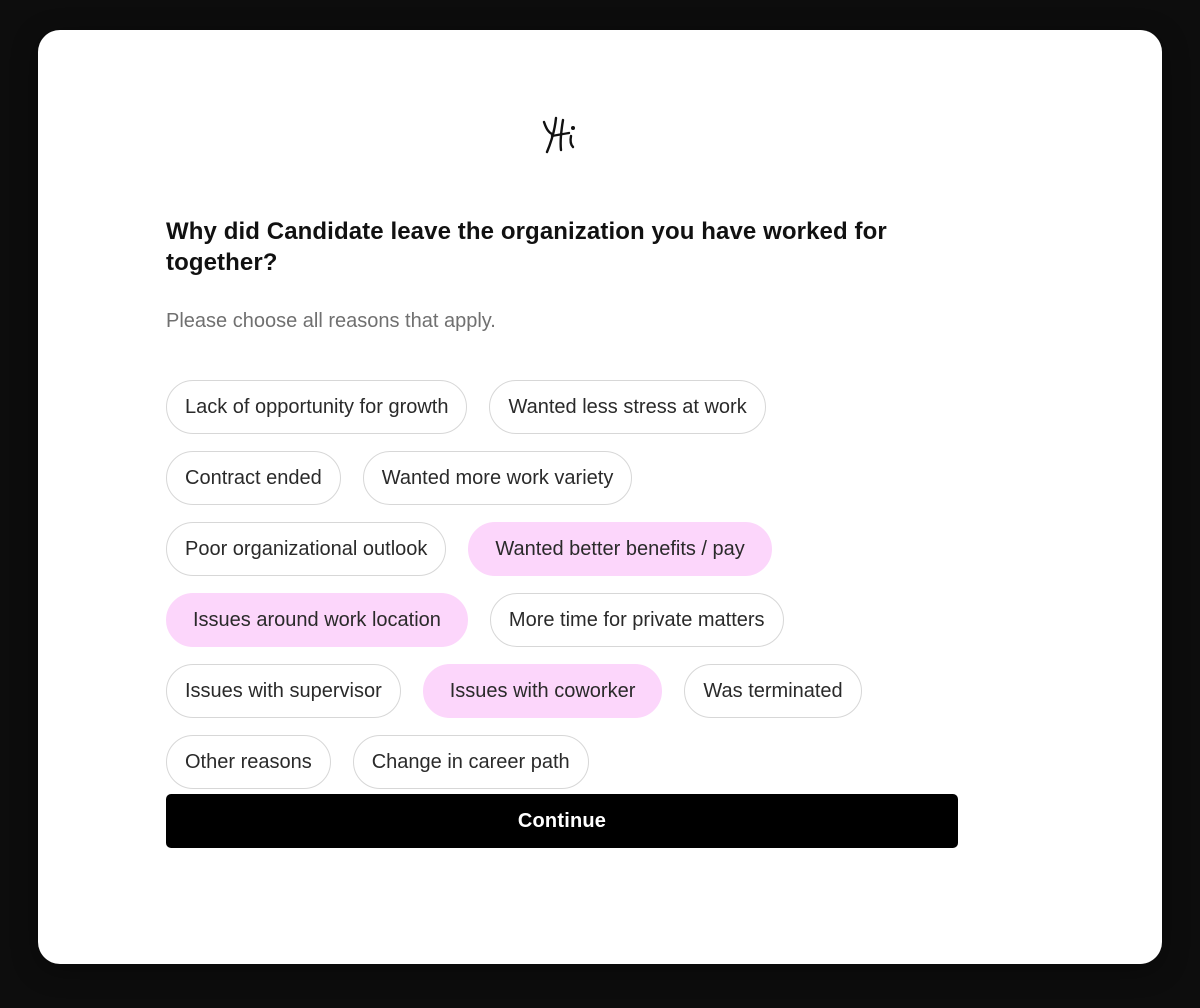  I want to click on option-terminated: Was terminated, so click(773, 691).